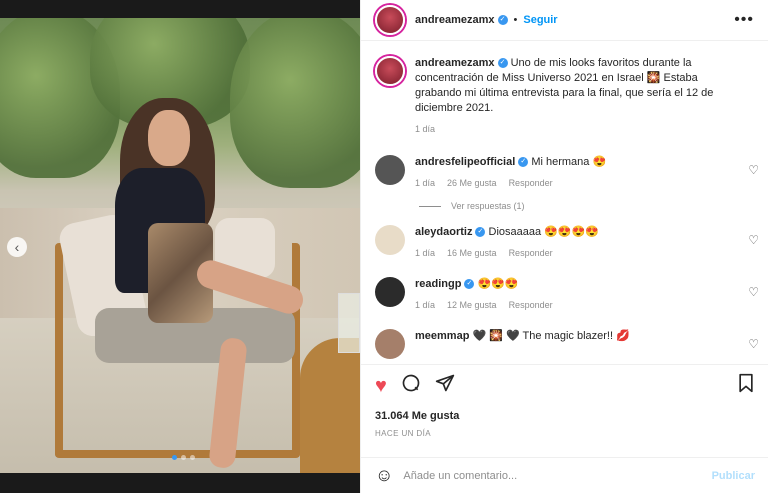 This screenshot has height=493, width=768. I want to click on comment-icon, so click(411, 386).